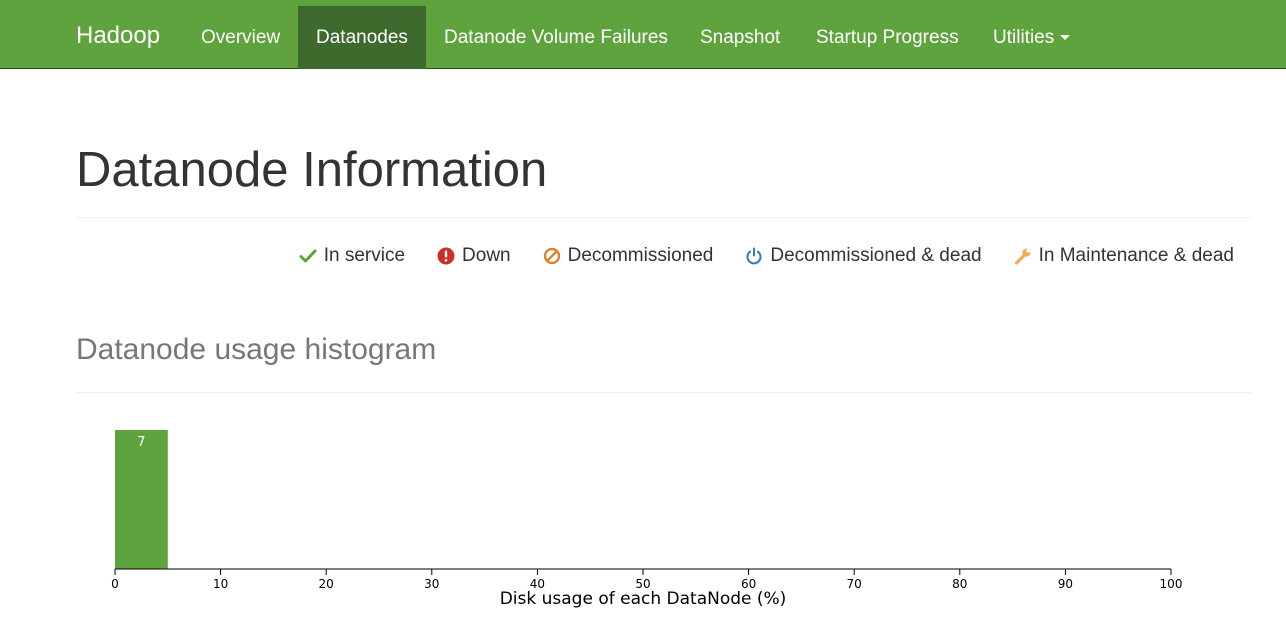  I want to click on nav-datanode-volume-failures: Datanode Volume Failures, so click(556, 37).